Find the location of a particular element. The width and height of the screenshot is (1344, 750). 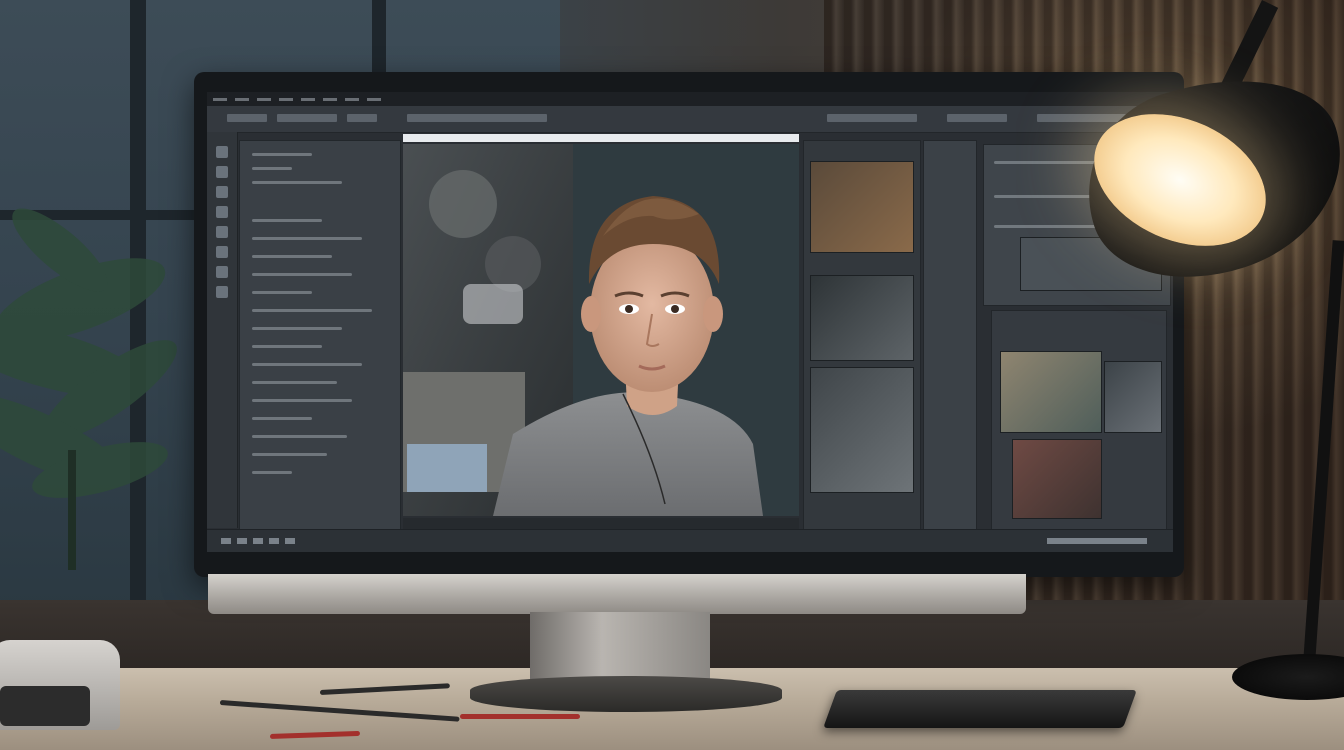

filmstrip-panel is located at coordinates (862, 337).